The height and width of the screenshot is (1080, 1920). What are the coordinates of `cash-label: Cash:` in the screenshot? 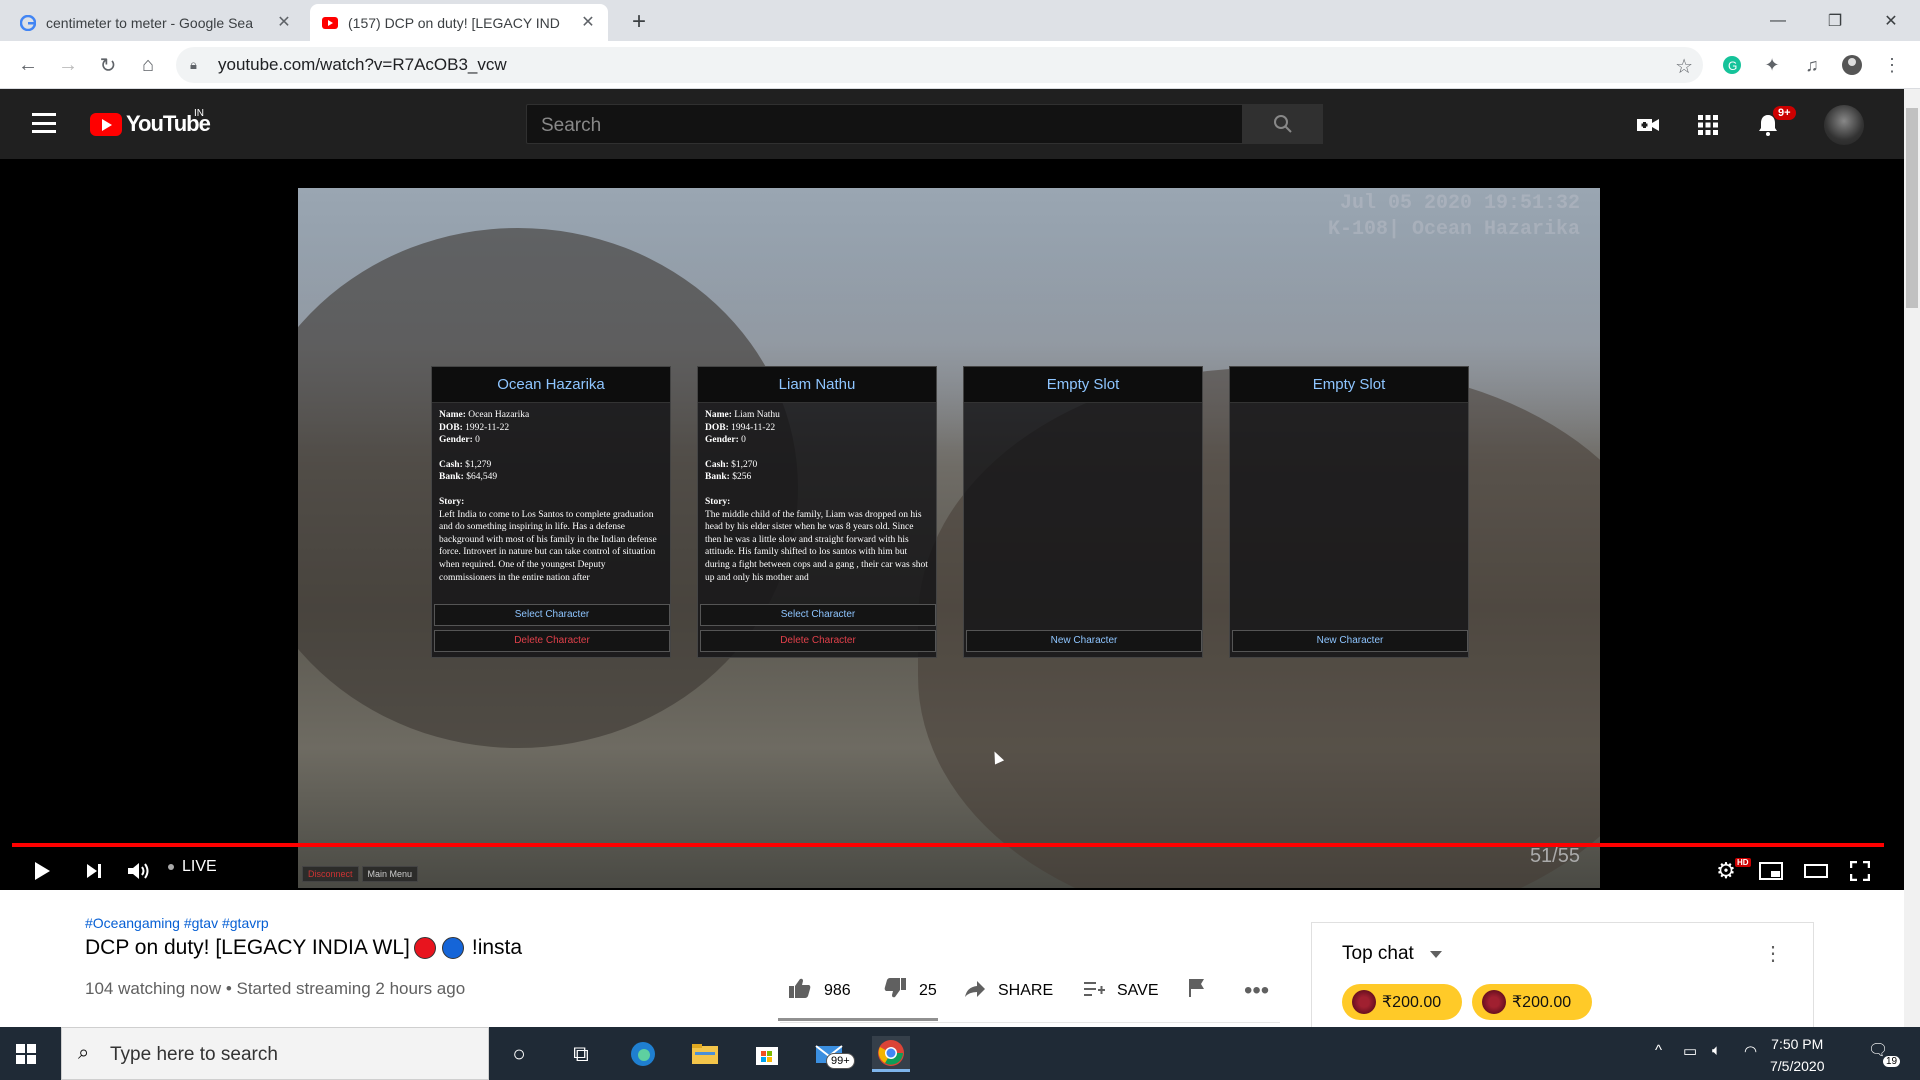 It's located at (717, 464).